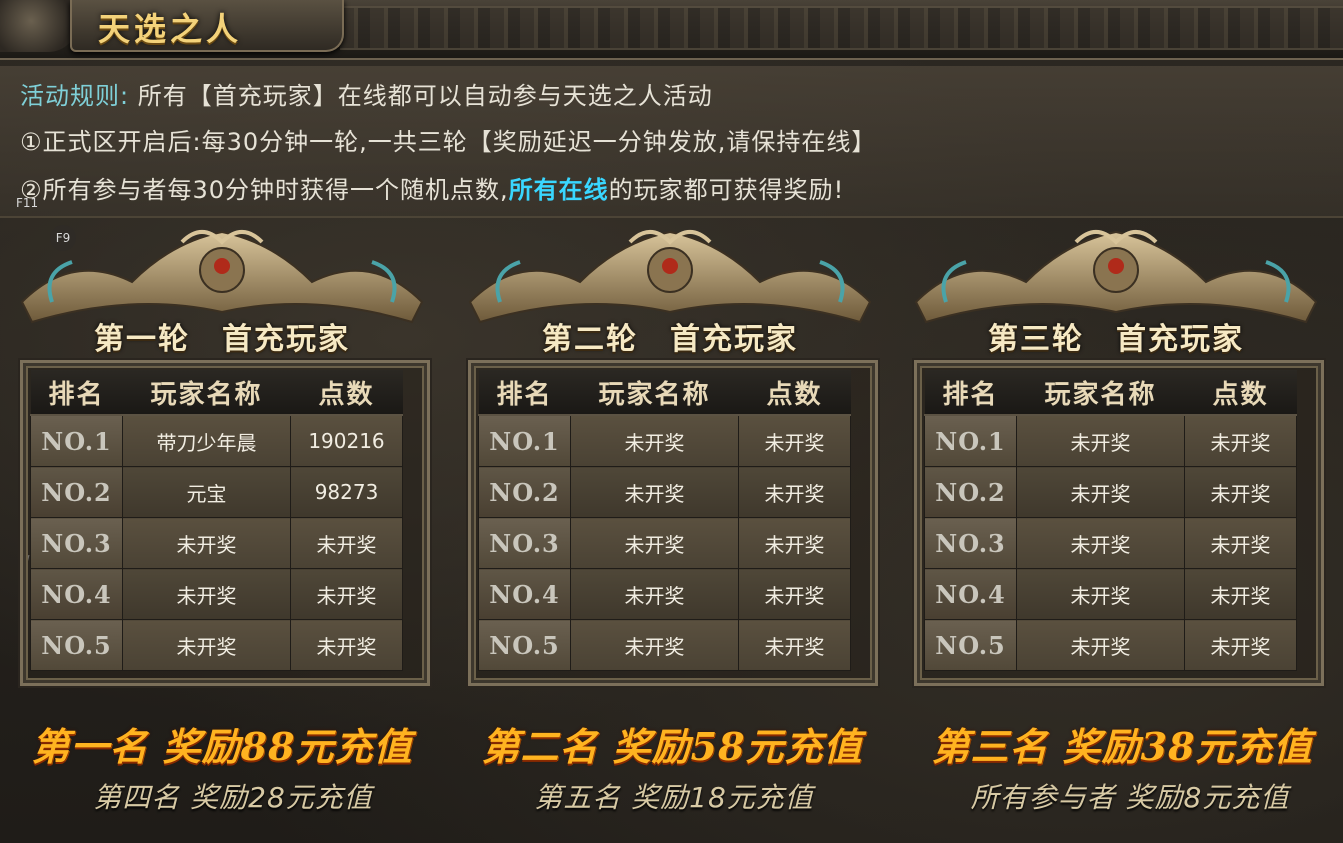 Image resolution: width=1343 pixels, height=843 pixels. Describe the element at coordinates (75, 96) in the screenshot. I see `rules-label: 活动规则:` at that location.